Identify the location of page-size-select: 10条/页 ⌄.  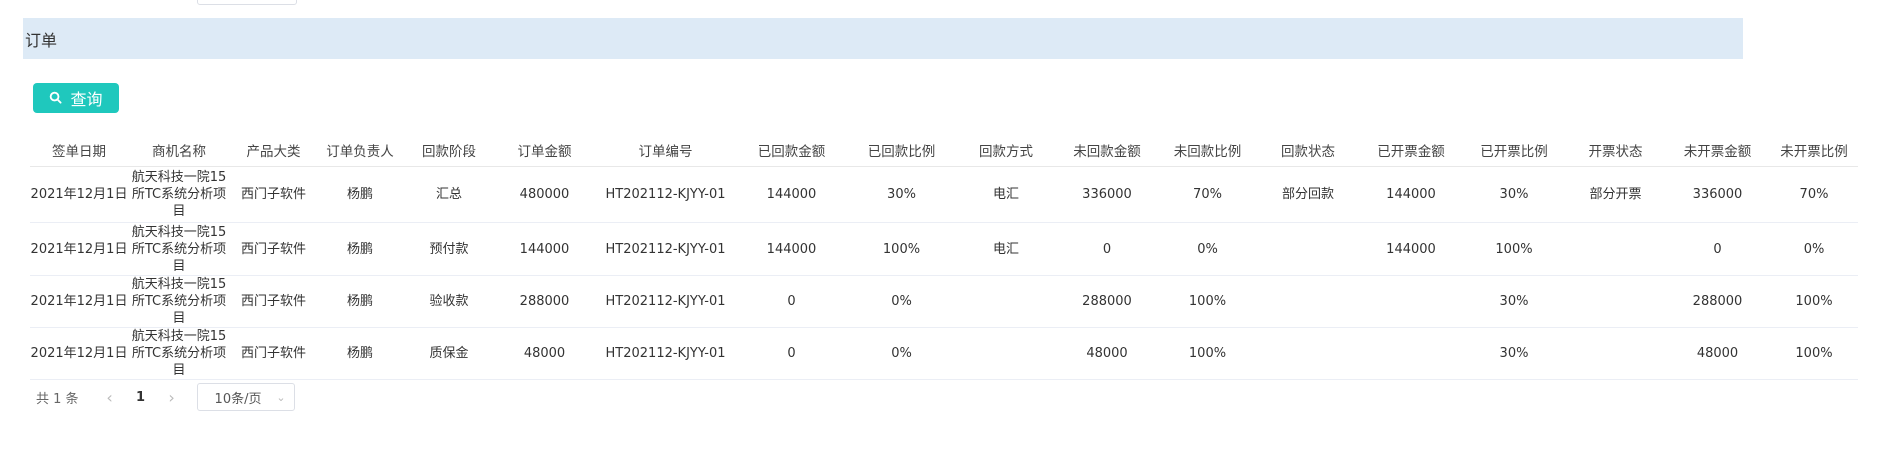
(245, 397).